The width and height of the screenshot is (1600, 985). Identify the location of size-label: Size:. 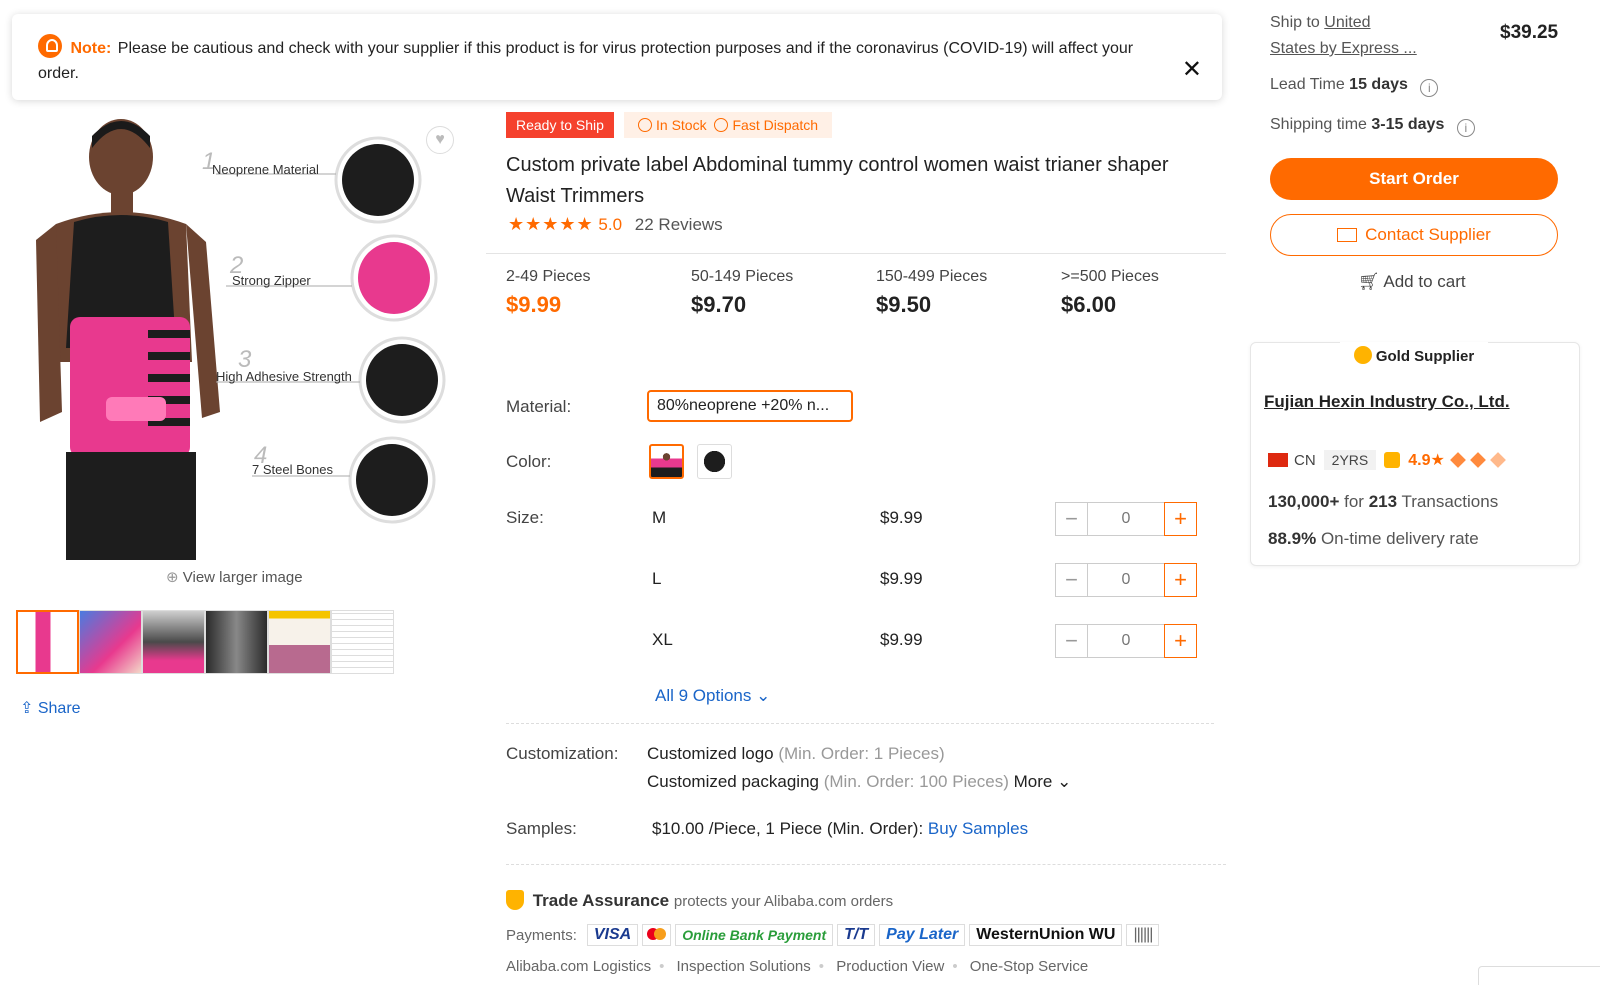
(525, 517).